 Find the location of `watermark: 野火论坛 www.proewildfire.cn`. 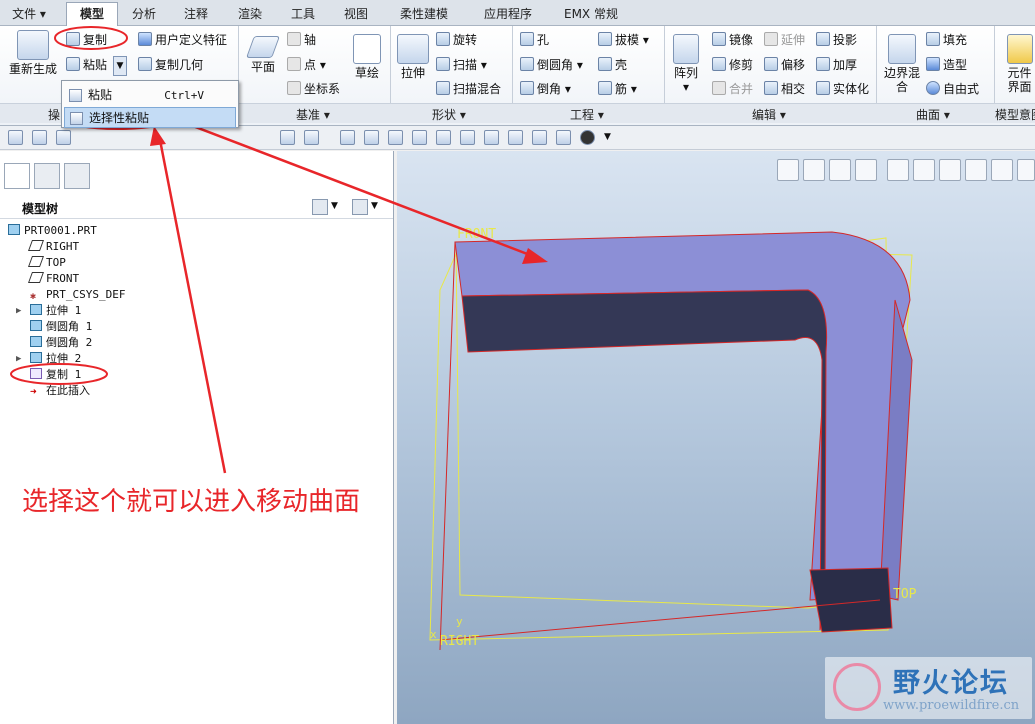

watermark: 野火论坛 www.proewildfire.cn is located at coordinates (928, 688).